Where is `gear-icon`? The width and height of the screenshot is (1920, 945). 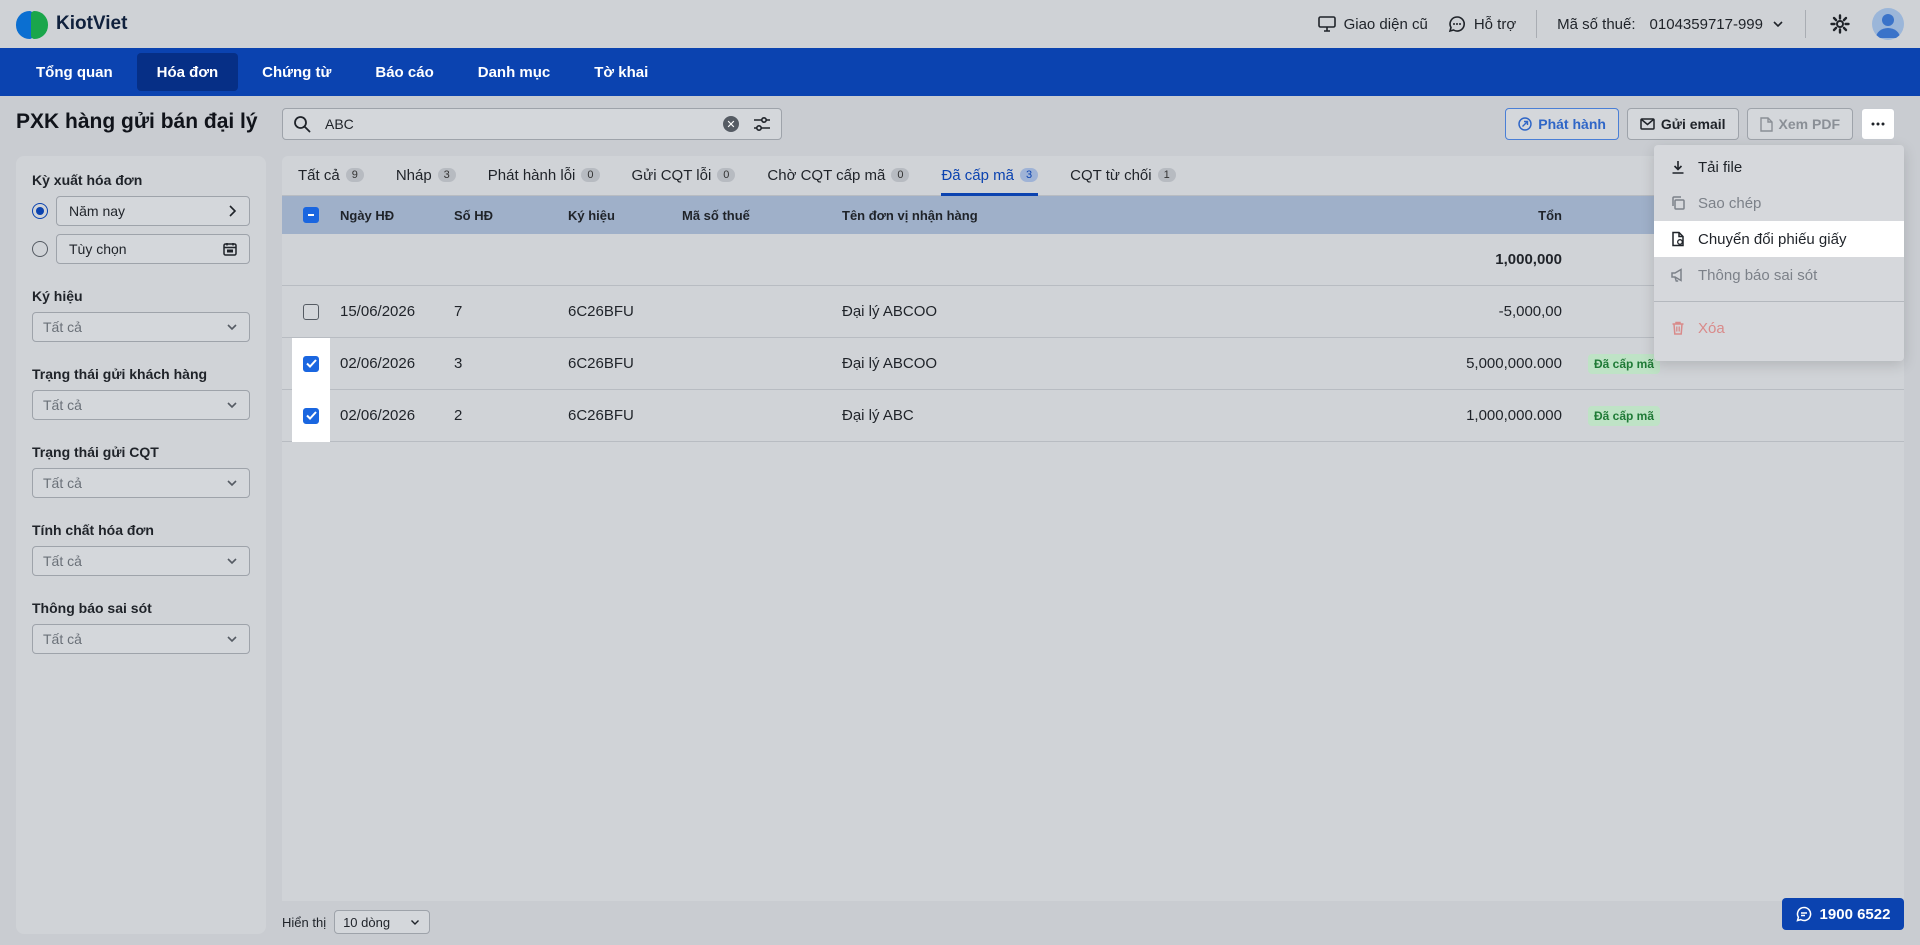 gear-icon is located at coordinates (1840, 24).